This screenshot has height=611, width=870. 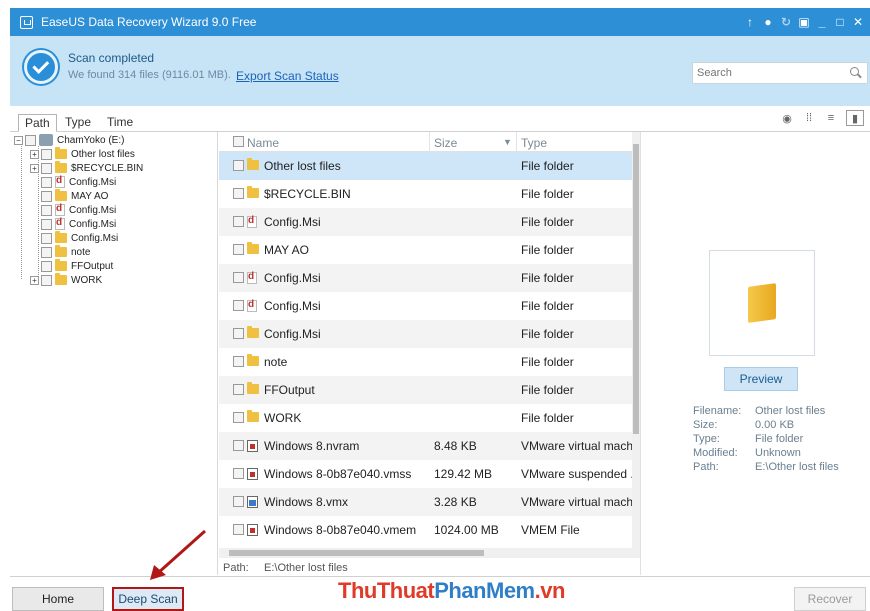 What do you see at coordinates (425, 418) in the screenshot?
I see `table-row: WORK File folder` at bounding box center [425, 418].